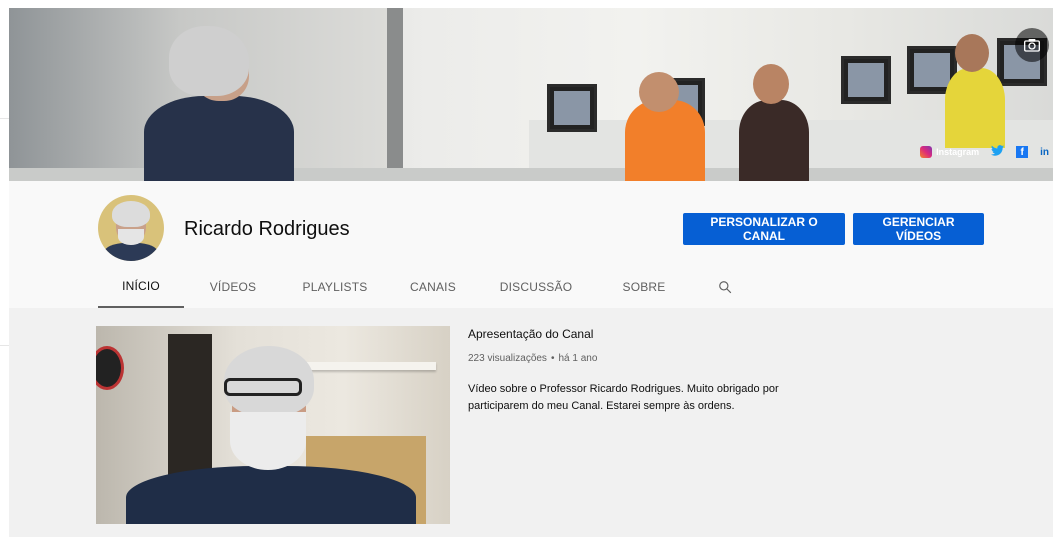  Describe the element at coordinates (578, 358) in the screenshot. I see `upload-age: há 1 ano` at that location.